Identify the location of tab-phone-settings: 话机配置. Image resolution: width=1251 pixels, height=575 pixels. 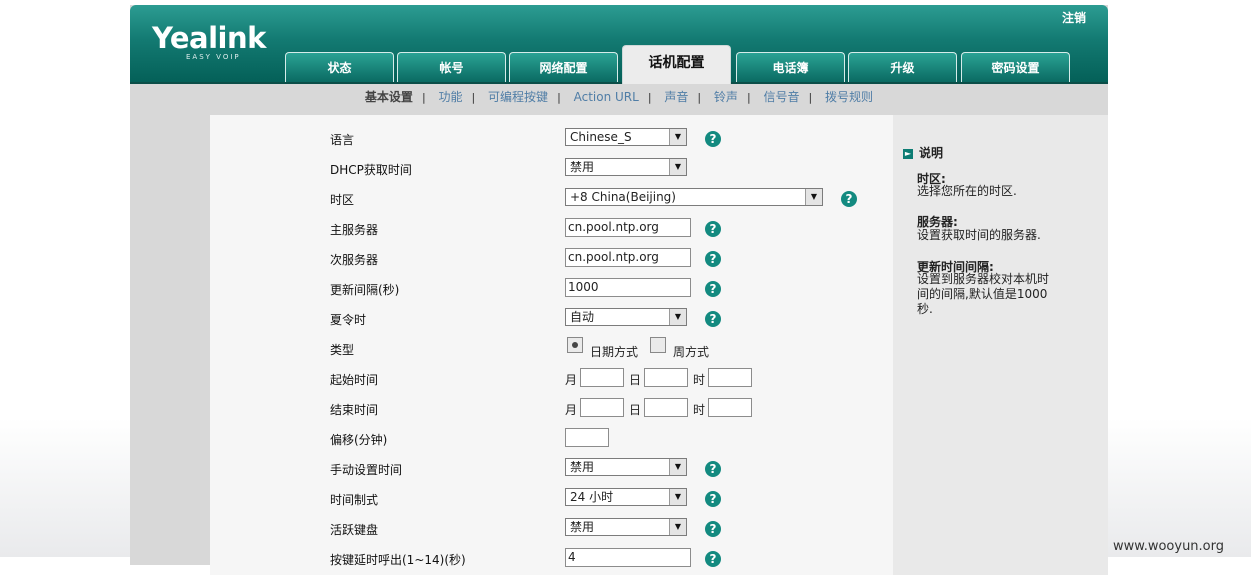
(676, 64).